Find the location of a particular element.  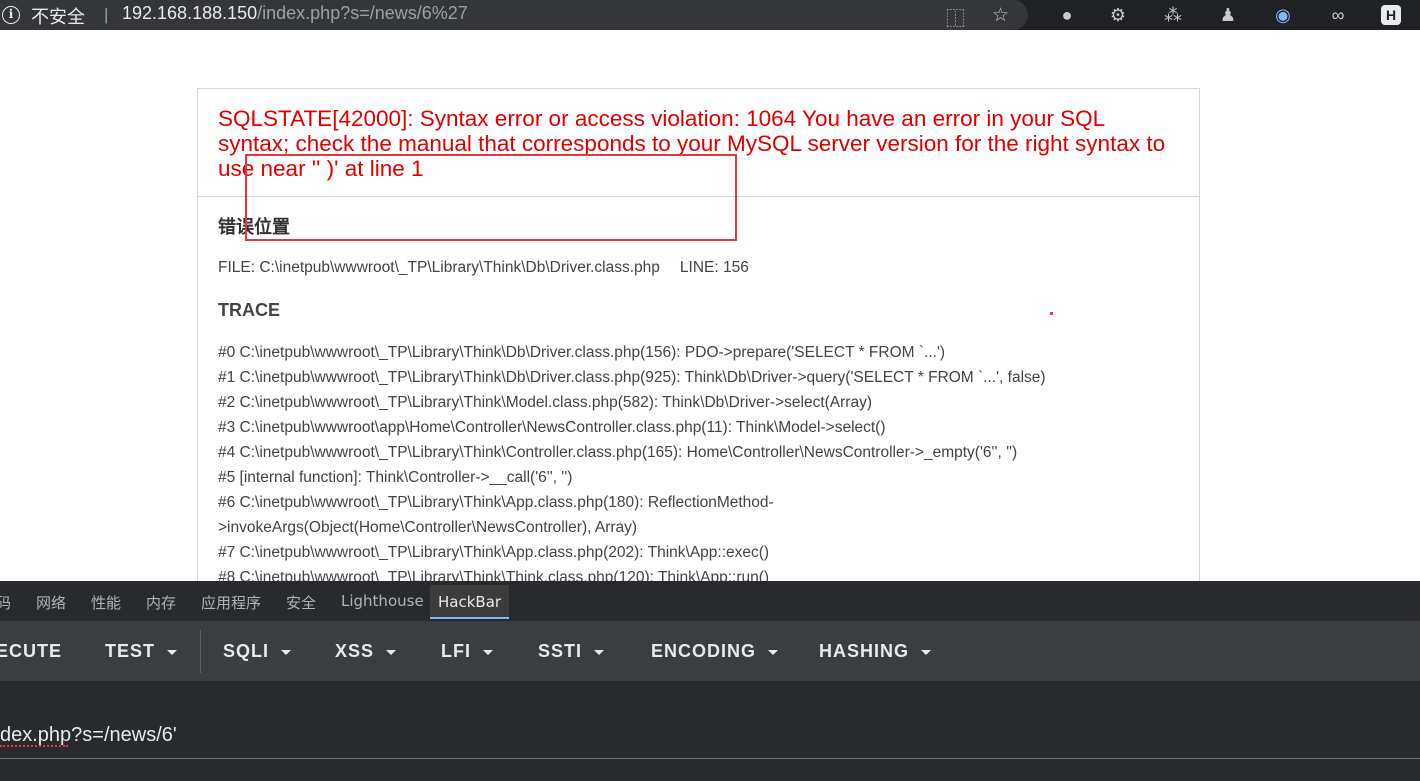

ssti-label: SSTI is located at coordinates (560, 651).